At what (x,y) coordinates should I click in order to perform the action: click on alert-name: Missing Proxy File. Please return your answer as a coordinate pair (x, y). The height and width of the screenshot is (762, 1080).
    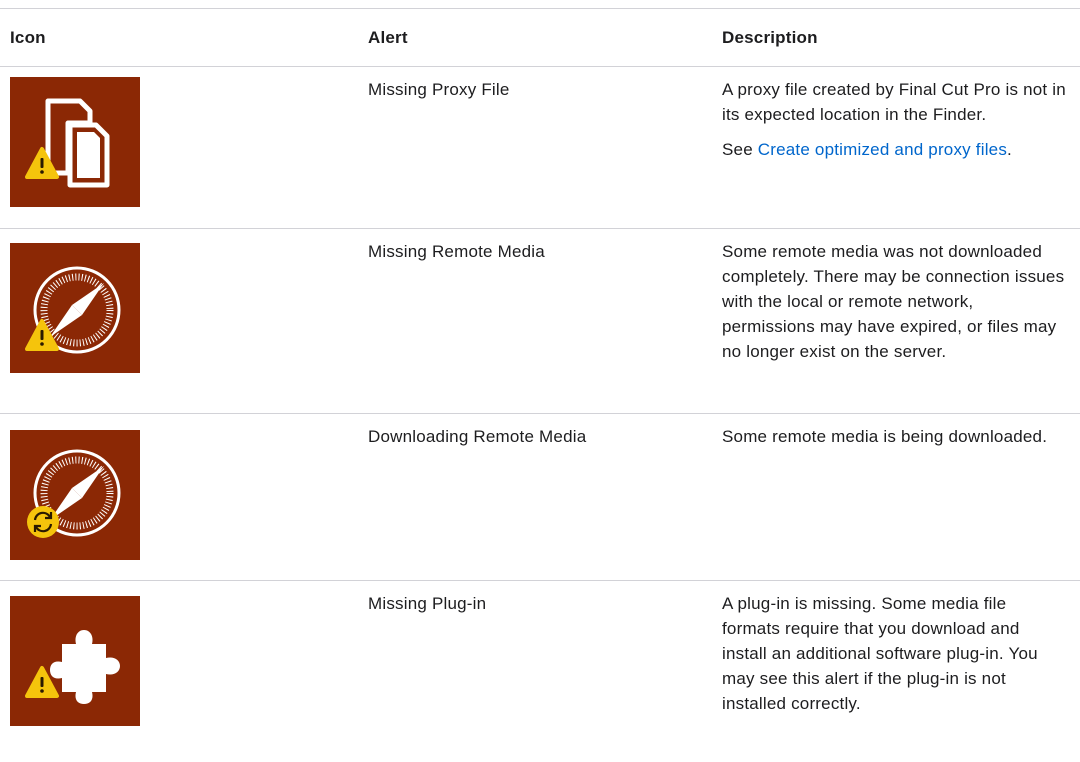
    Looking at the image, I should click on (439, 89).